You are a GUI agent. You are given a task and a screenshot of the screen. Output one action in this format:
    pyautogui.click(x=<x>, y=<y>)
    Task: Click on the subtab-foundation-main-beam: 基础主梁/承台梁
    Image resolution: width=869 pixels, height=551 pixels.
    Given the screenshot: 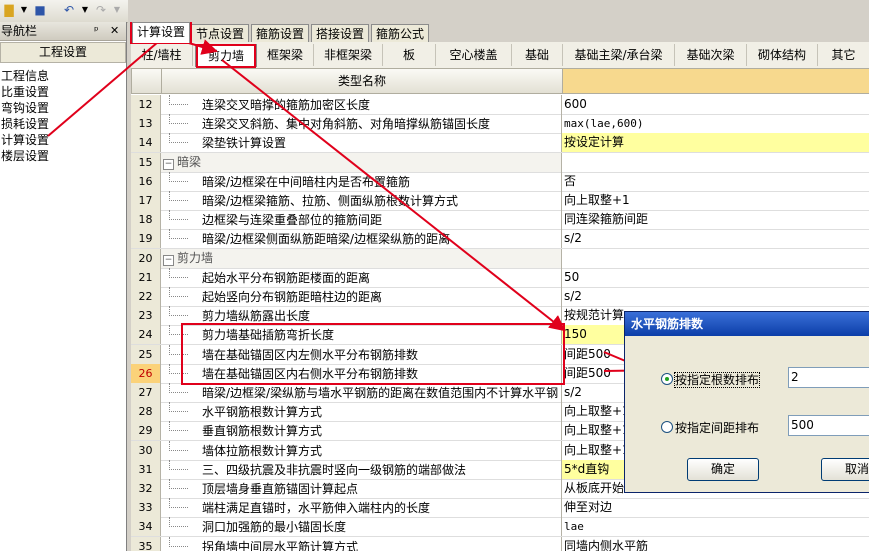 What is the action you would take?
    pyautogui.click(x=619, y=55)
    